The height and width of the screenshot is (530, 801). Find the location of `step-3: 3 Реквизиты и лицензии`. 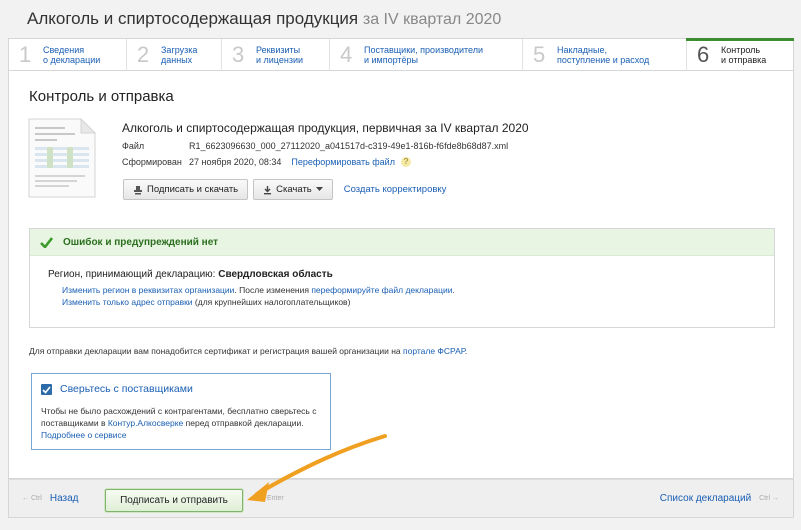

step-3: 3 Реквизиты и лицензии is located at coordinates (276, 54).